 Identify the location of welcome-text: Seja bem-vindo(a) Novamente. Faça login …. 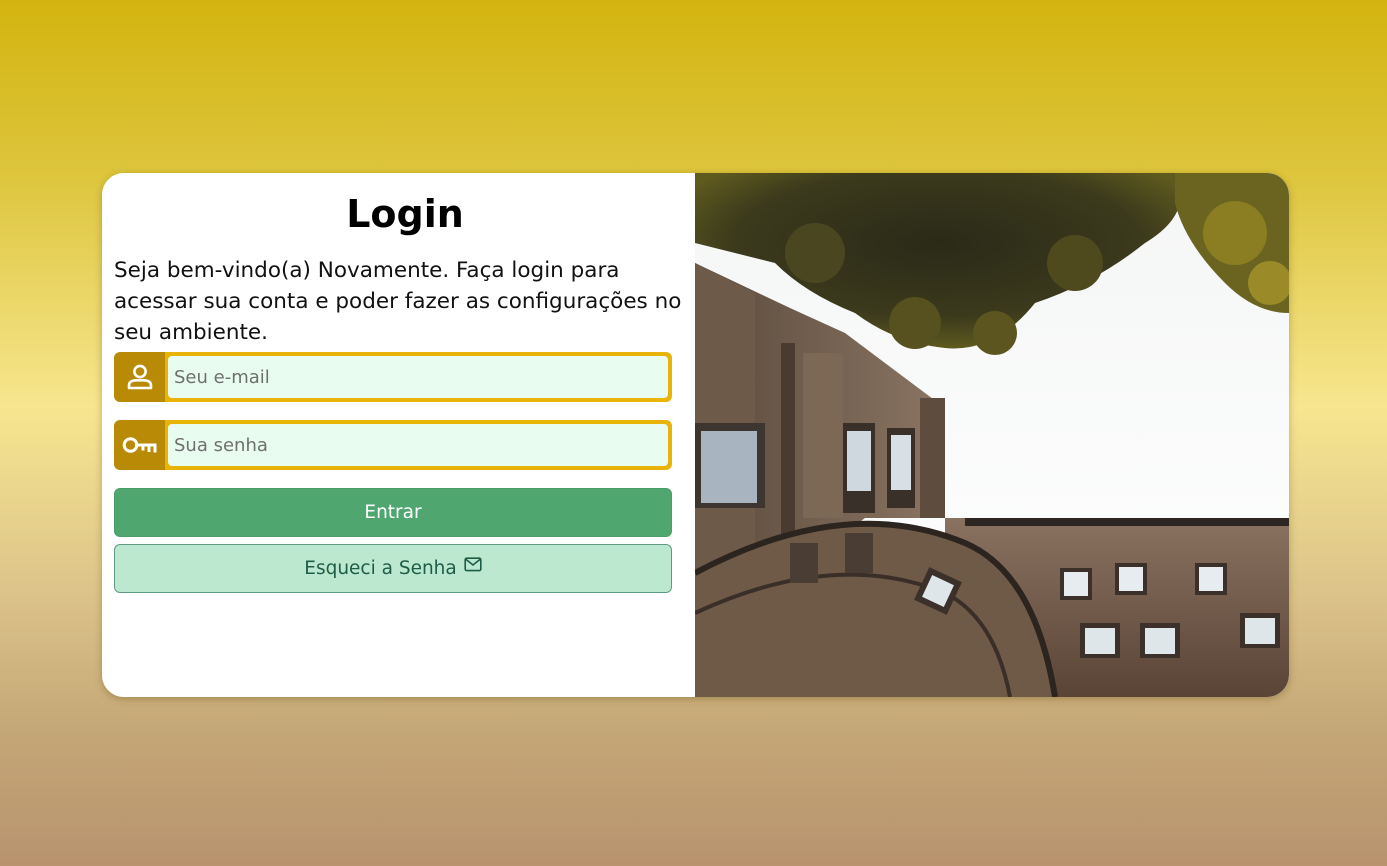
(398, 301).